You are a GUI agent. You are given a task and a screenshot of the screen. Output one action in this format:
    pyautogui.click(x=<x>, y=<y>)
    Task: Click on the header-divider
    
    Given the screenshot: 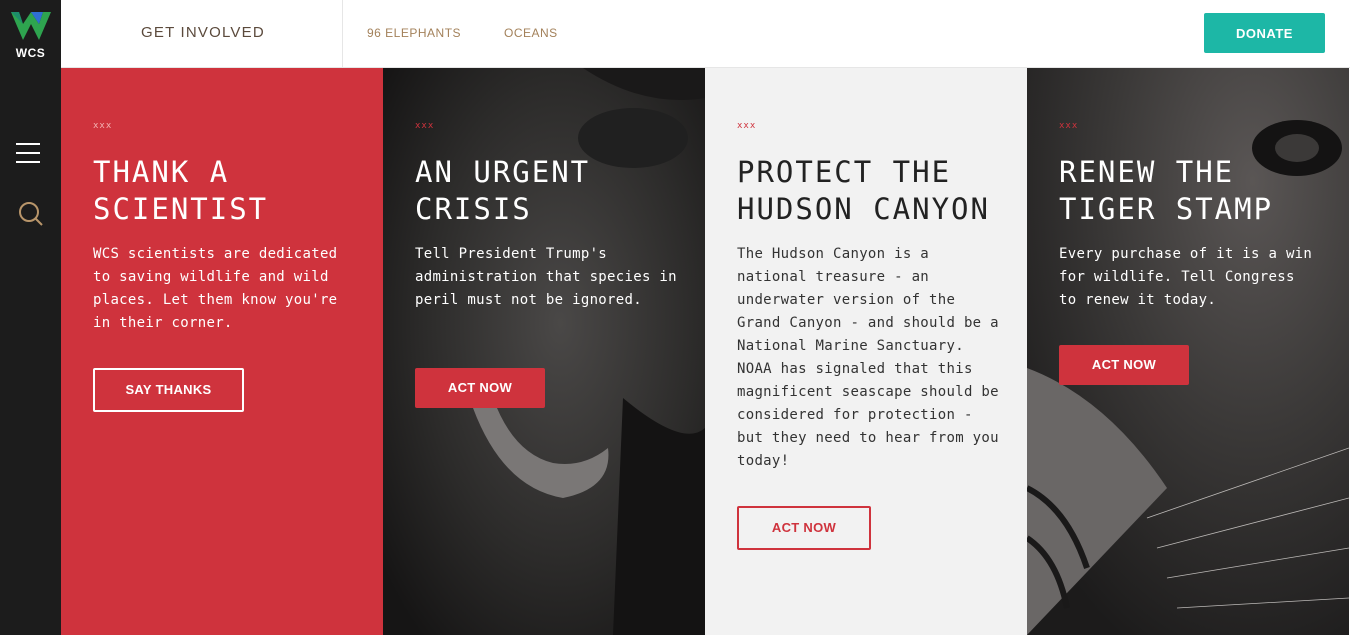 What is the action you would take?
    pyautogui.click(x=342, y=33)
    